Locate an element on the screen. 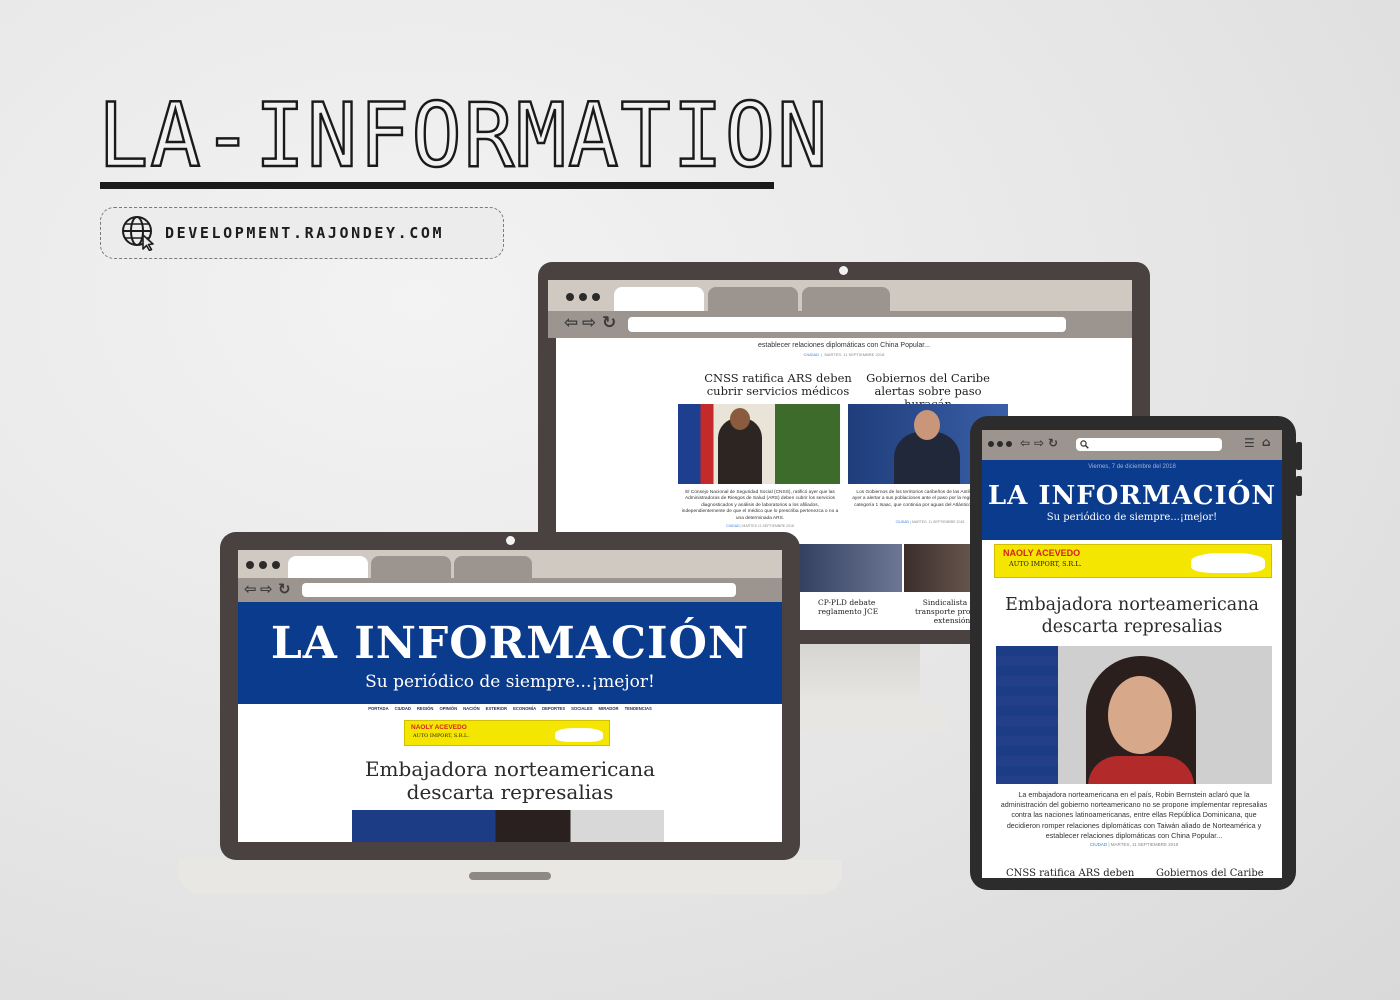 This screenshot has width=1400, height=1000. laptop-camera is located at coordinates (510, 540).